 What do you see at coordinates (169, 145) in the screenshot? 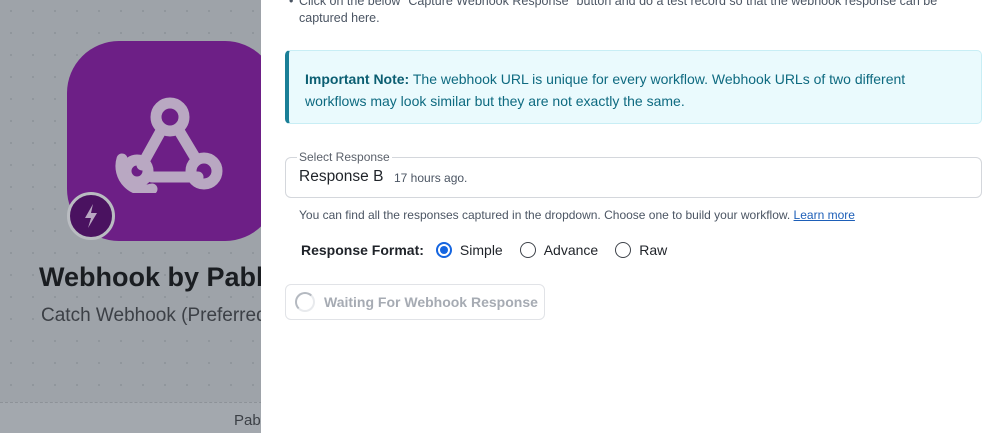
I see `webhook-icon` at bounding box center [169, 145].